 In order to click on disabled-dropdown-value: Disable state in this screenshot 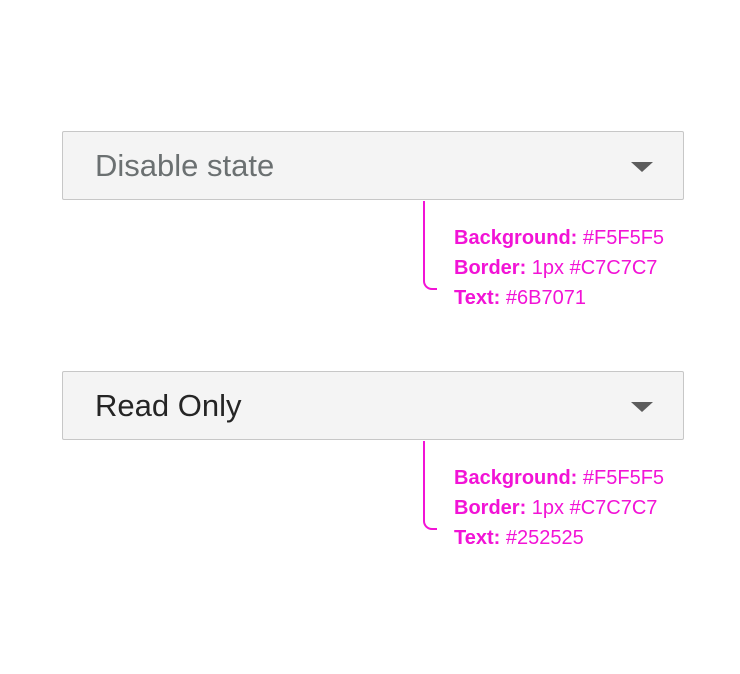, I will do `click(185, 165)`.